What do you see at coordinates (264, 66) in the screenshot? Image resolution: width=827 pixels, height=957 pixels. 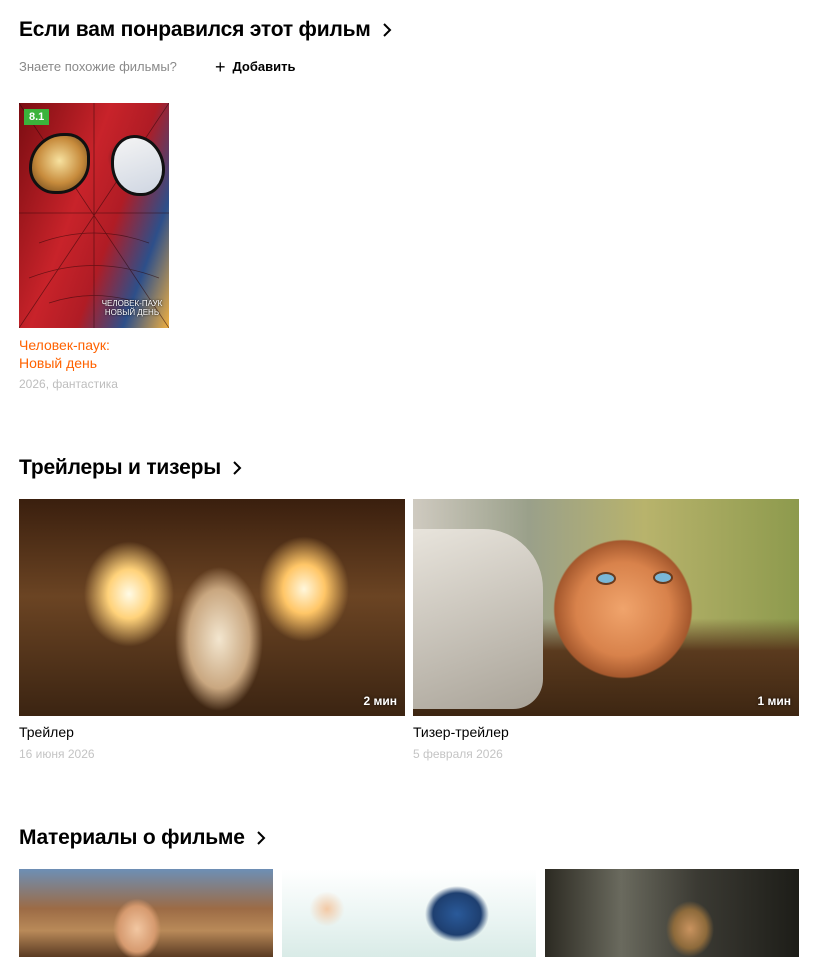 I see `add-similar-label: Добавить` at bounding box center [264, 66].